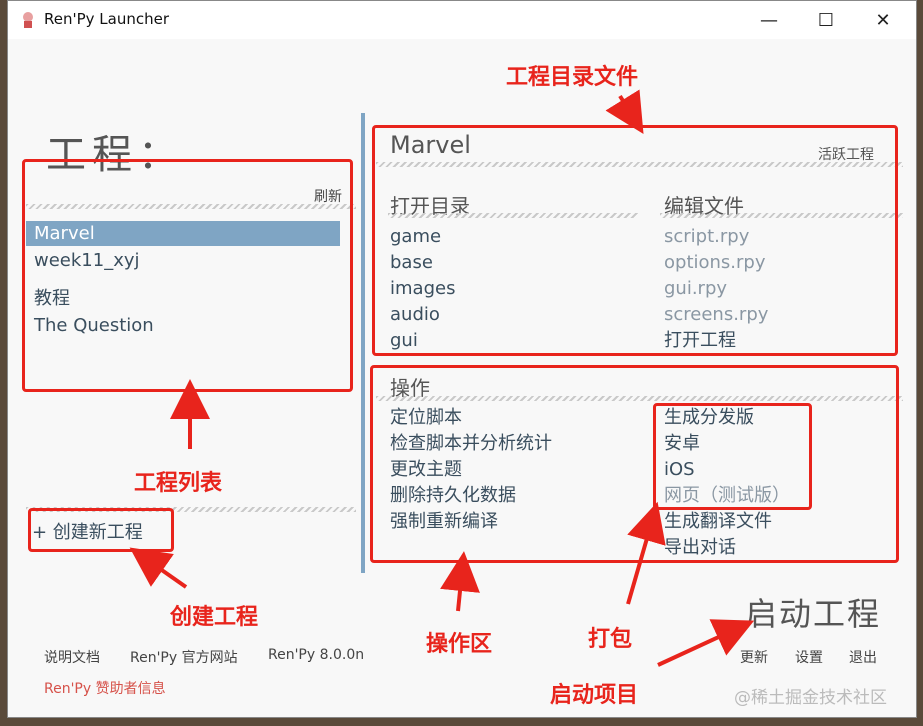 The image size is (923, 726). What do you see at coordinates (624, 112) in the screenshot?
I see `arrow-to-project-dir` at bounding box center [624, 112].